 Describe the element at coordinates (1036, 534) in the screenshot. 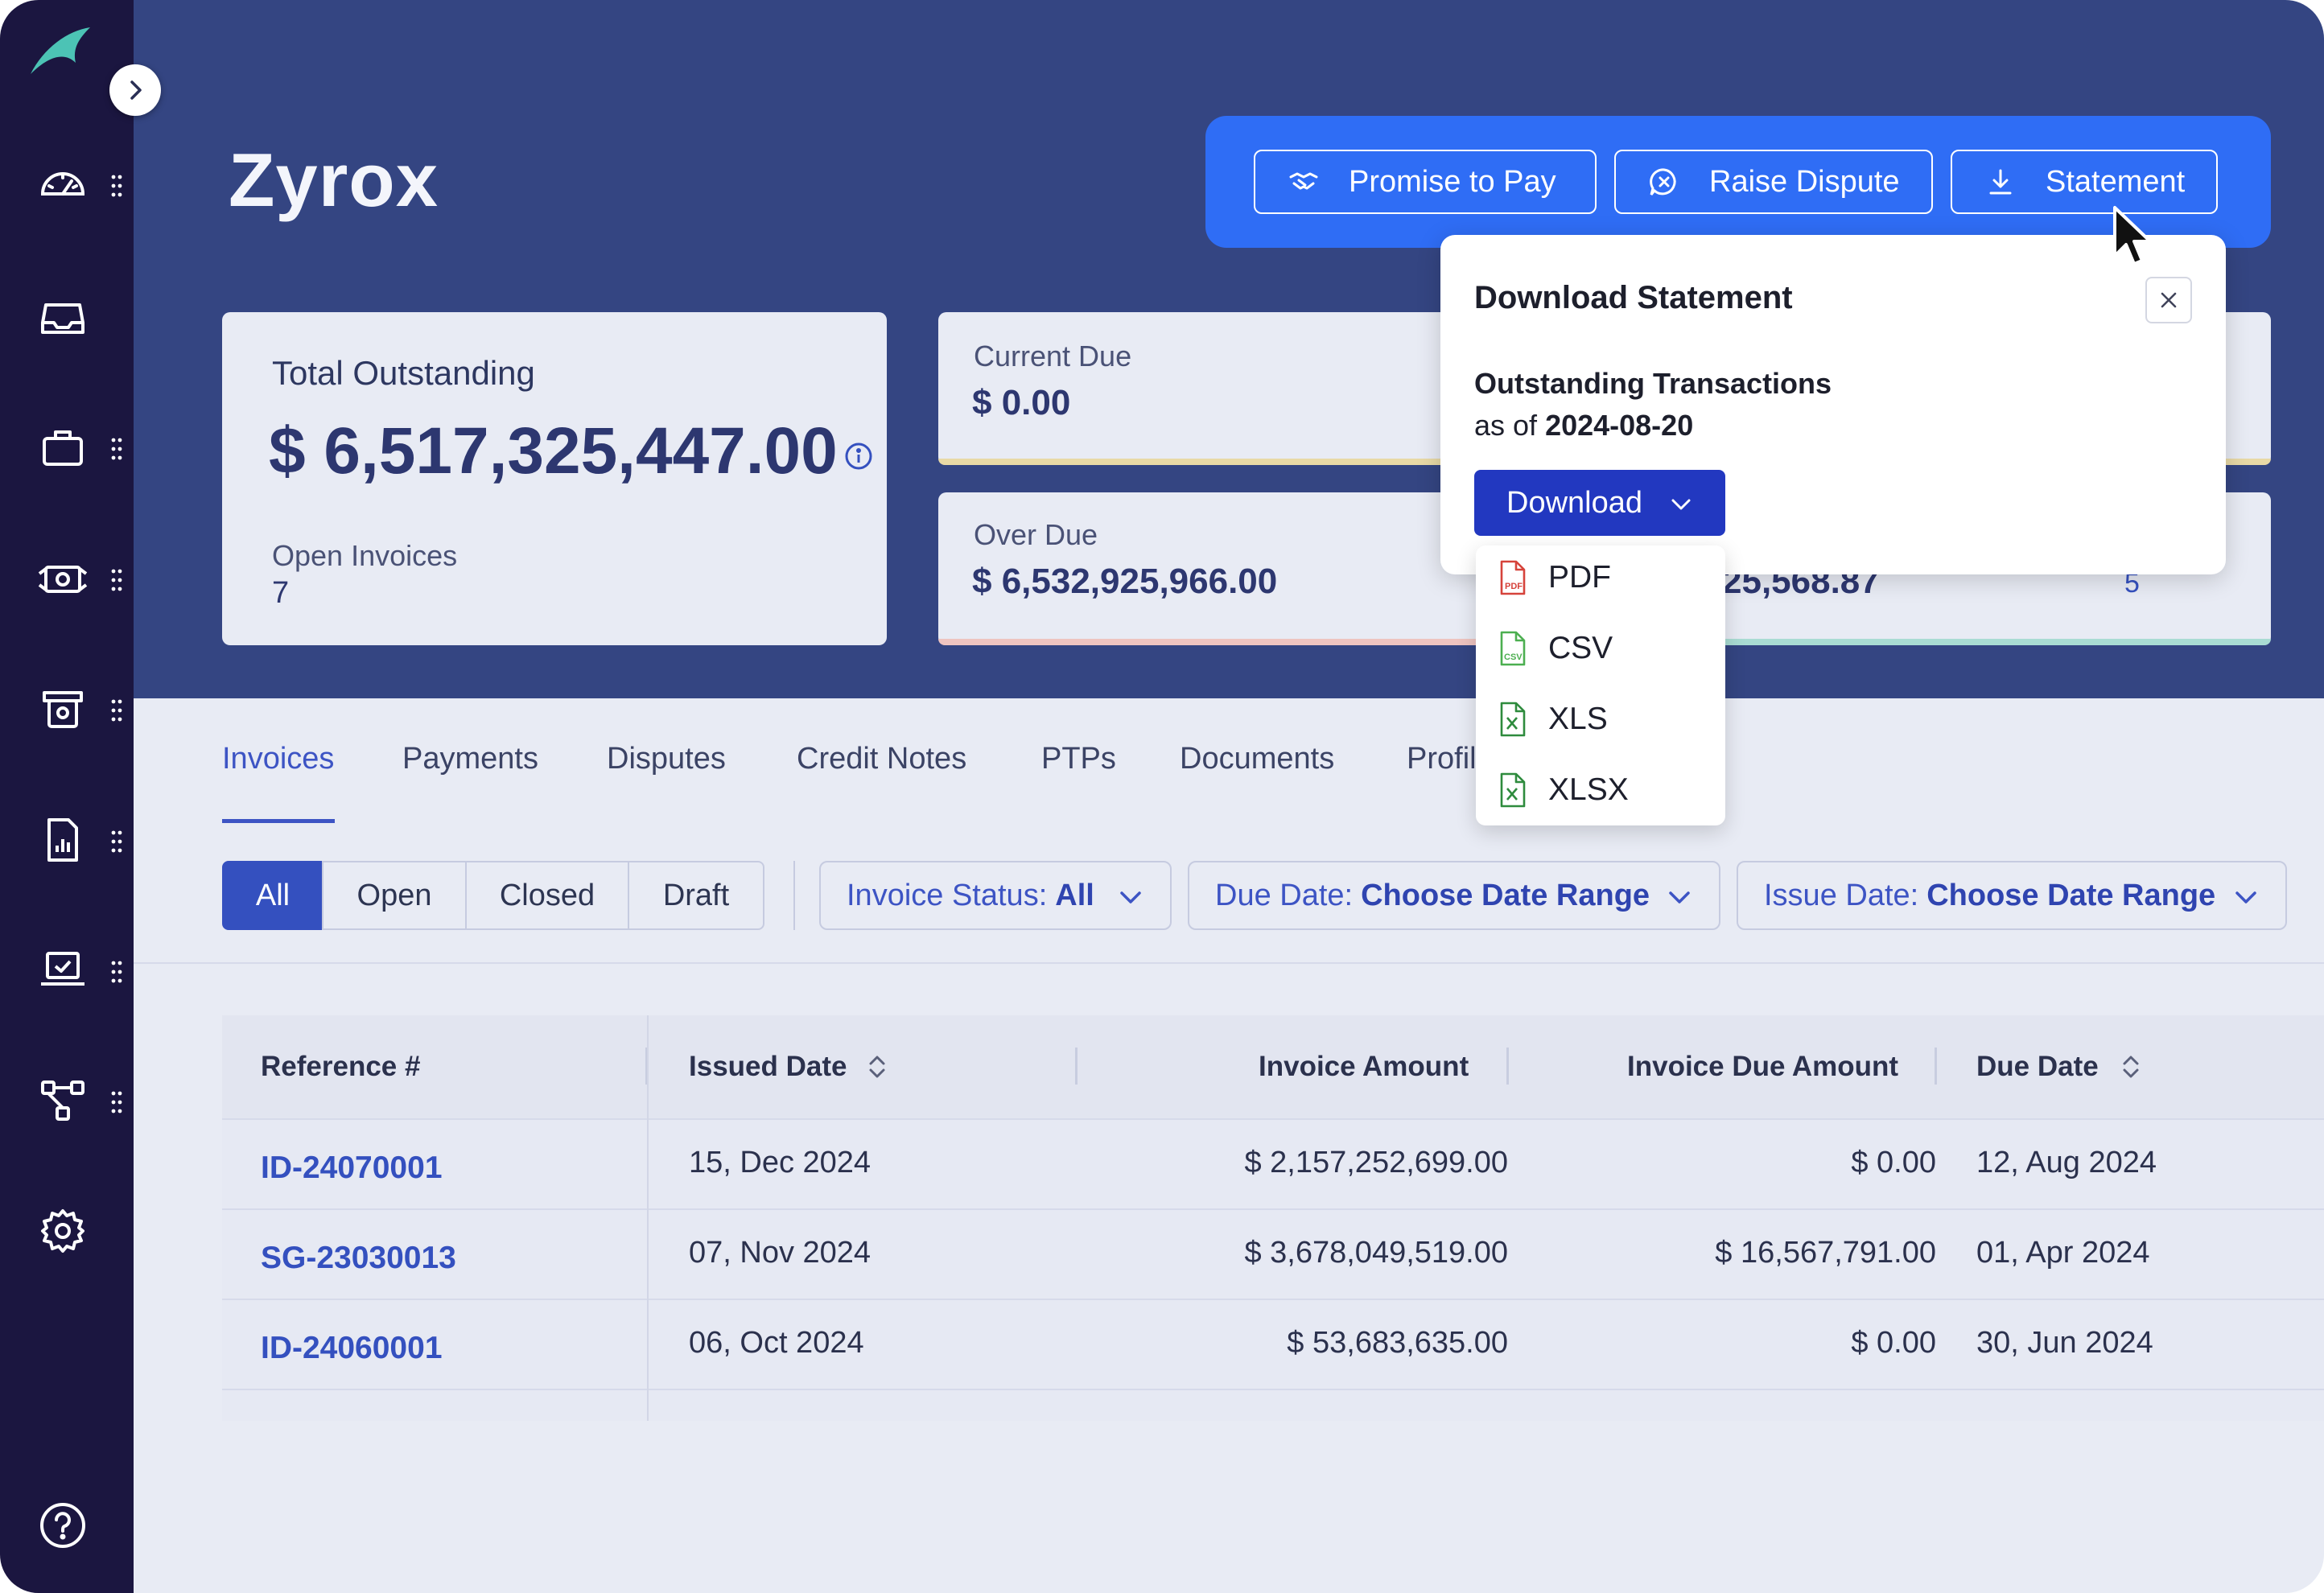

I see `over-due-label: Over Due` at that location.